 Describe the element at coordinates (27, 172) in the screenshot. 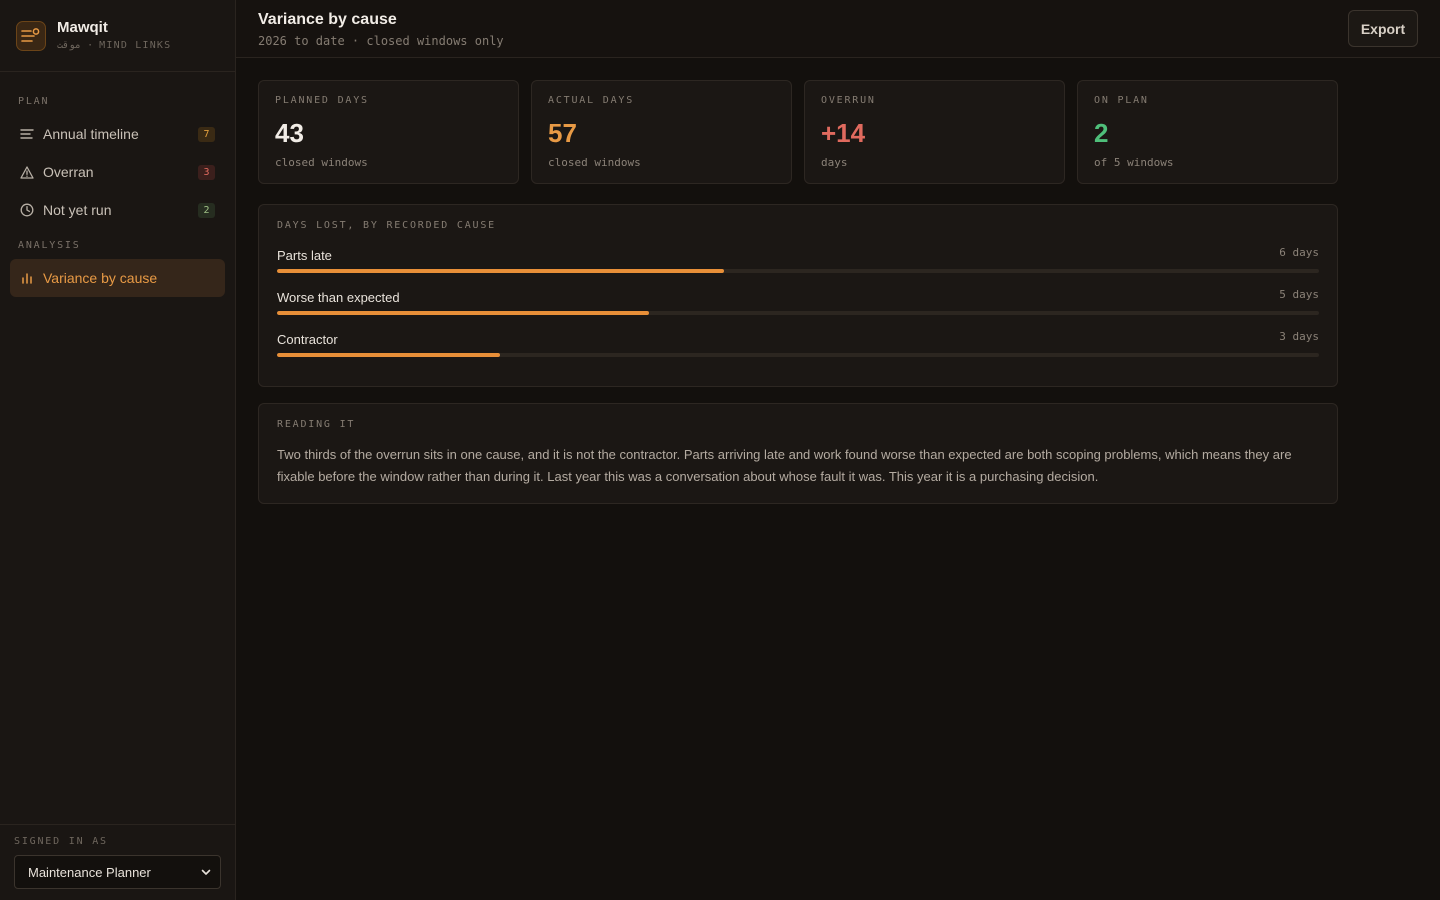

I see `warning-icon` at that location.